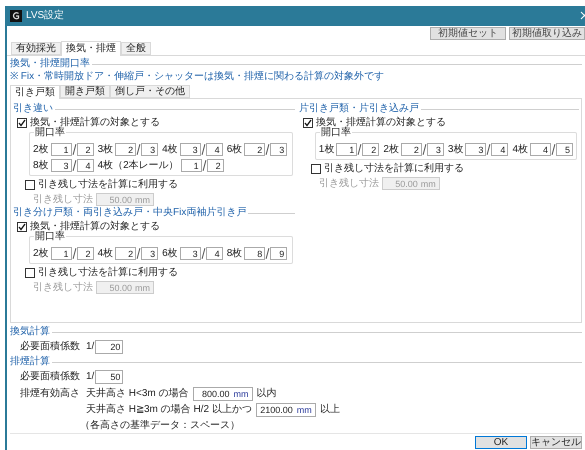  What do you see at coordinates (266, 394) in the screenshot?
I see `suffix-text: 以内` at bounding box center [266, 394].